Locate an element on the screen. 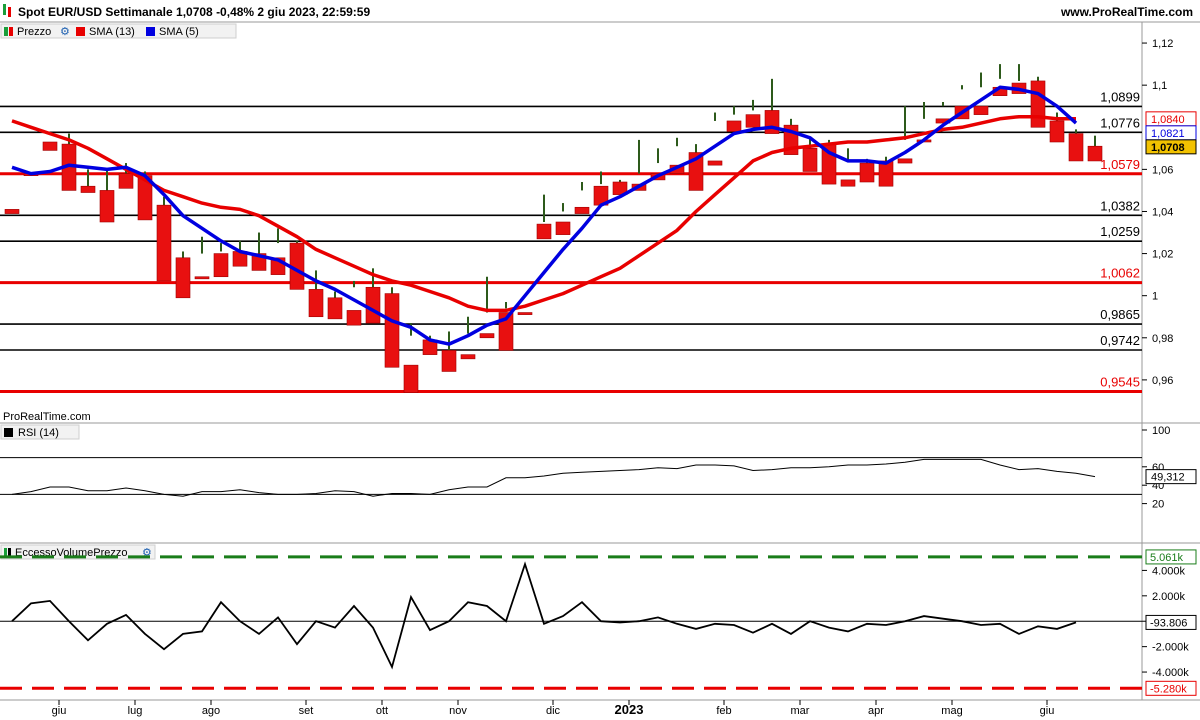 This screenshot has height=720, width=1200. price-badges: 1,0840 1,0821 1,0708 is located at coordinates (1171, 133).